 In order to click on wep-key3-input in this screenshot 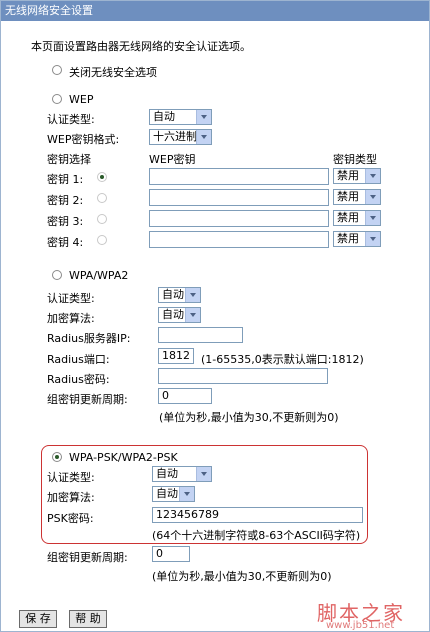, I will do `click(239, 218)`.